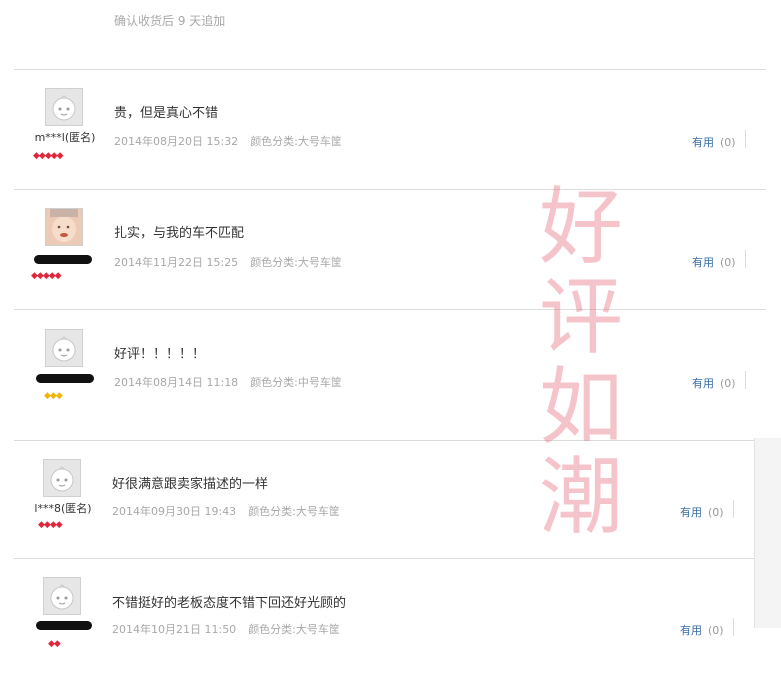 This screenshot has height=687, width=781. What do you see at coordinates (580, 407) in the screenshot?
I see `watermark-char: 如` at bounding box center [580, 407].